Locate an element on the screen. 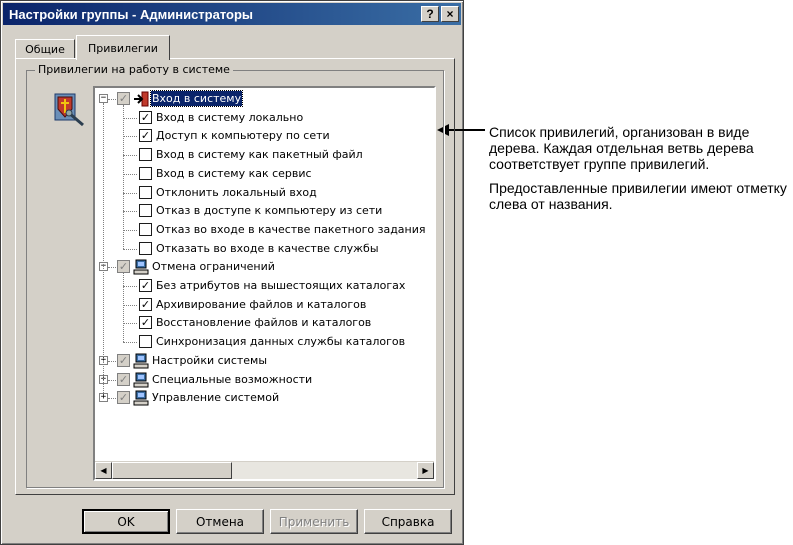 The height and width of the screenshot is (545, 793). tree-item-row: ✓ Архивирование файлов и каталогов is located at coordinates (264, 305).